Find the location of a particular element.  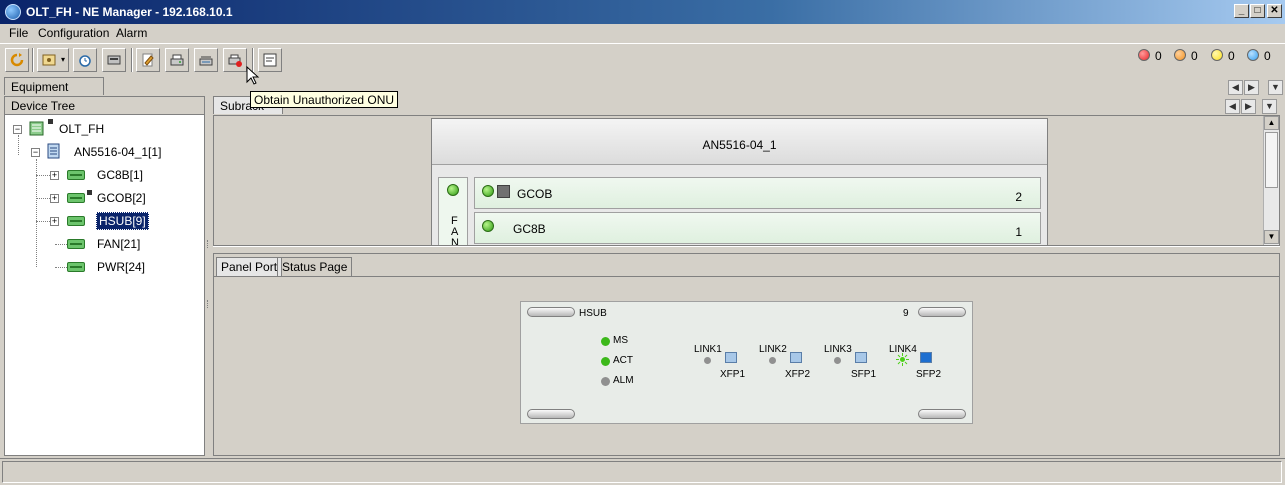

tree-node-label: PWR[24] is located at coordinates (121, 267).